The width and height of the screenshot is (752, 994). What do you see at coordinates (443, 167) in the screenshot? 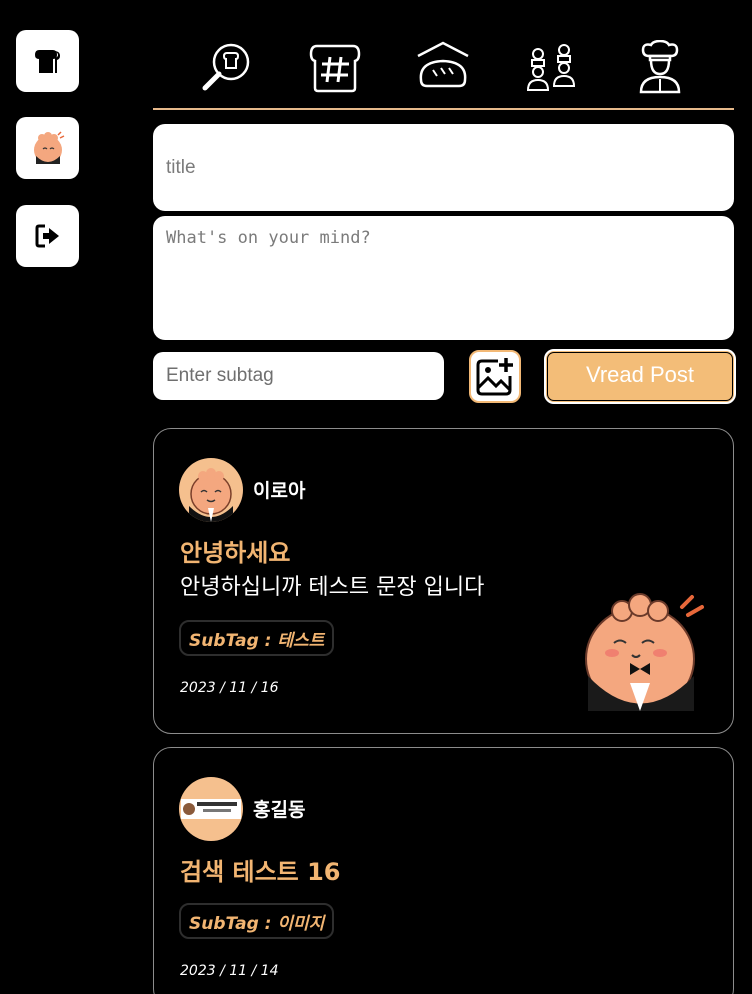
I see `post-title-input` at bounding box center [443, 167].